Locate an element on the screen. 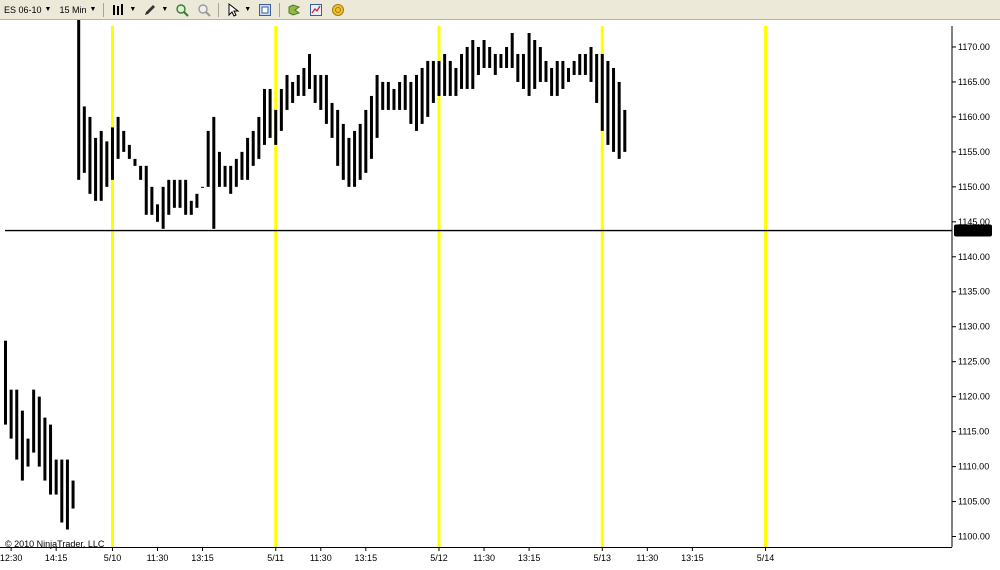 The height and width of the screenshot is (570, 1000). y-tick-label: 1120.00 is located at coordinates (974, 397).